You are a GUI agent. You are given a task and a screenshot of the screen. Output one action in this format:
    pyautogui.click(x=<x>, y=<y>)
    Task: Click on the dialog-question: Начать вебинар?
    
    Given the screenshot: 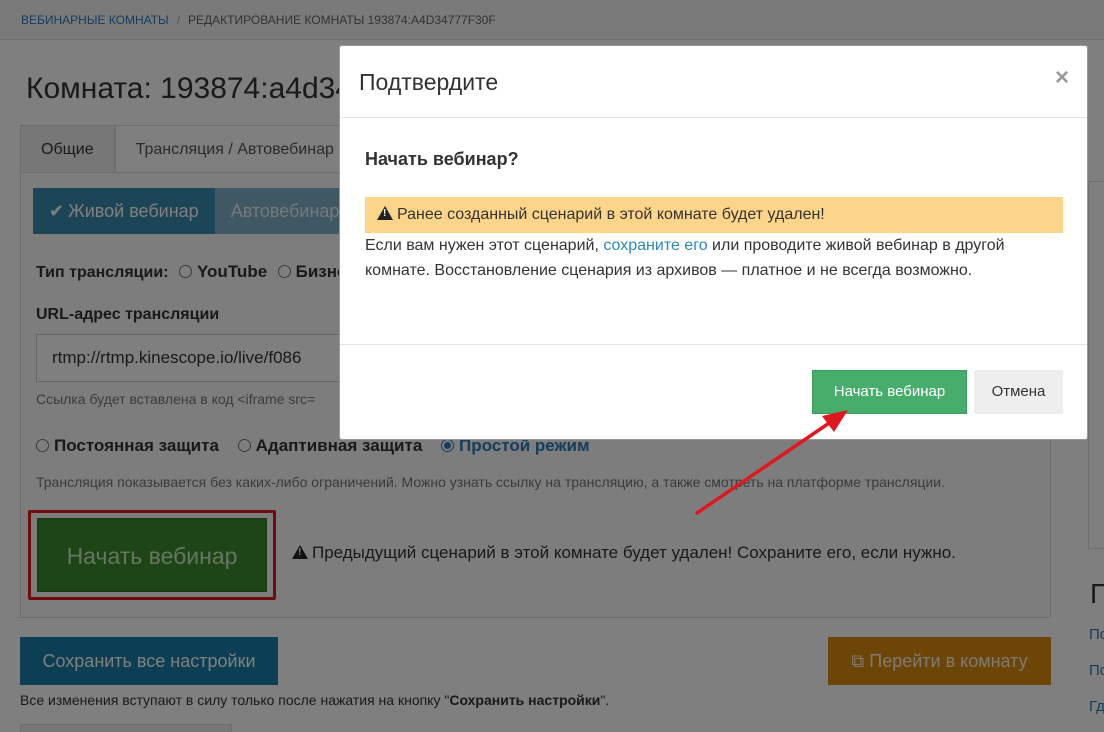 What is the action you would take?
    pyautogui.click(x=442, y=159)
    